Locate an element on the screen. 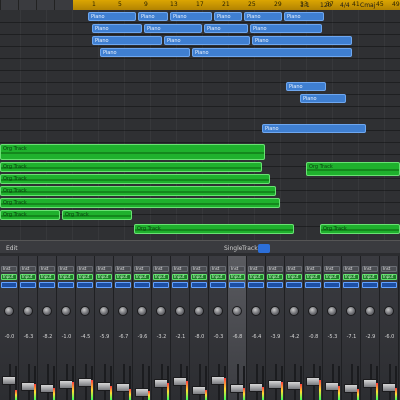  channel-strip: Inst Input -6.7 is located at coordinates (123, 328).